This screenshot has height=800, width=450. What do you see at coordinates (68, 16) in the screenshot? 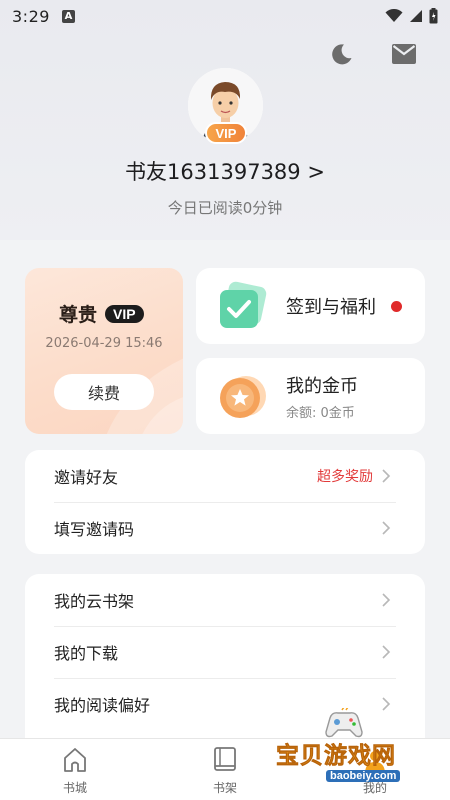
I see `a-letter-icon: A` at bounding box center [68, 16].